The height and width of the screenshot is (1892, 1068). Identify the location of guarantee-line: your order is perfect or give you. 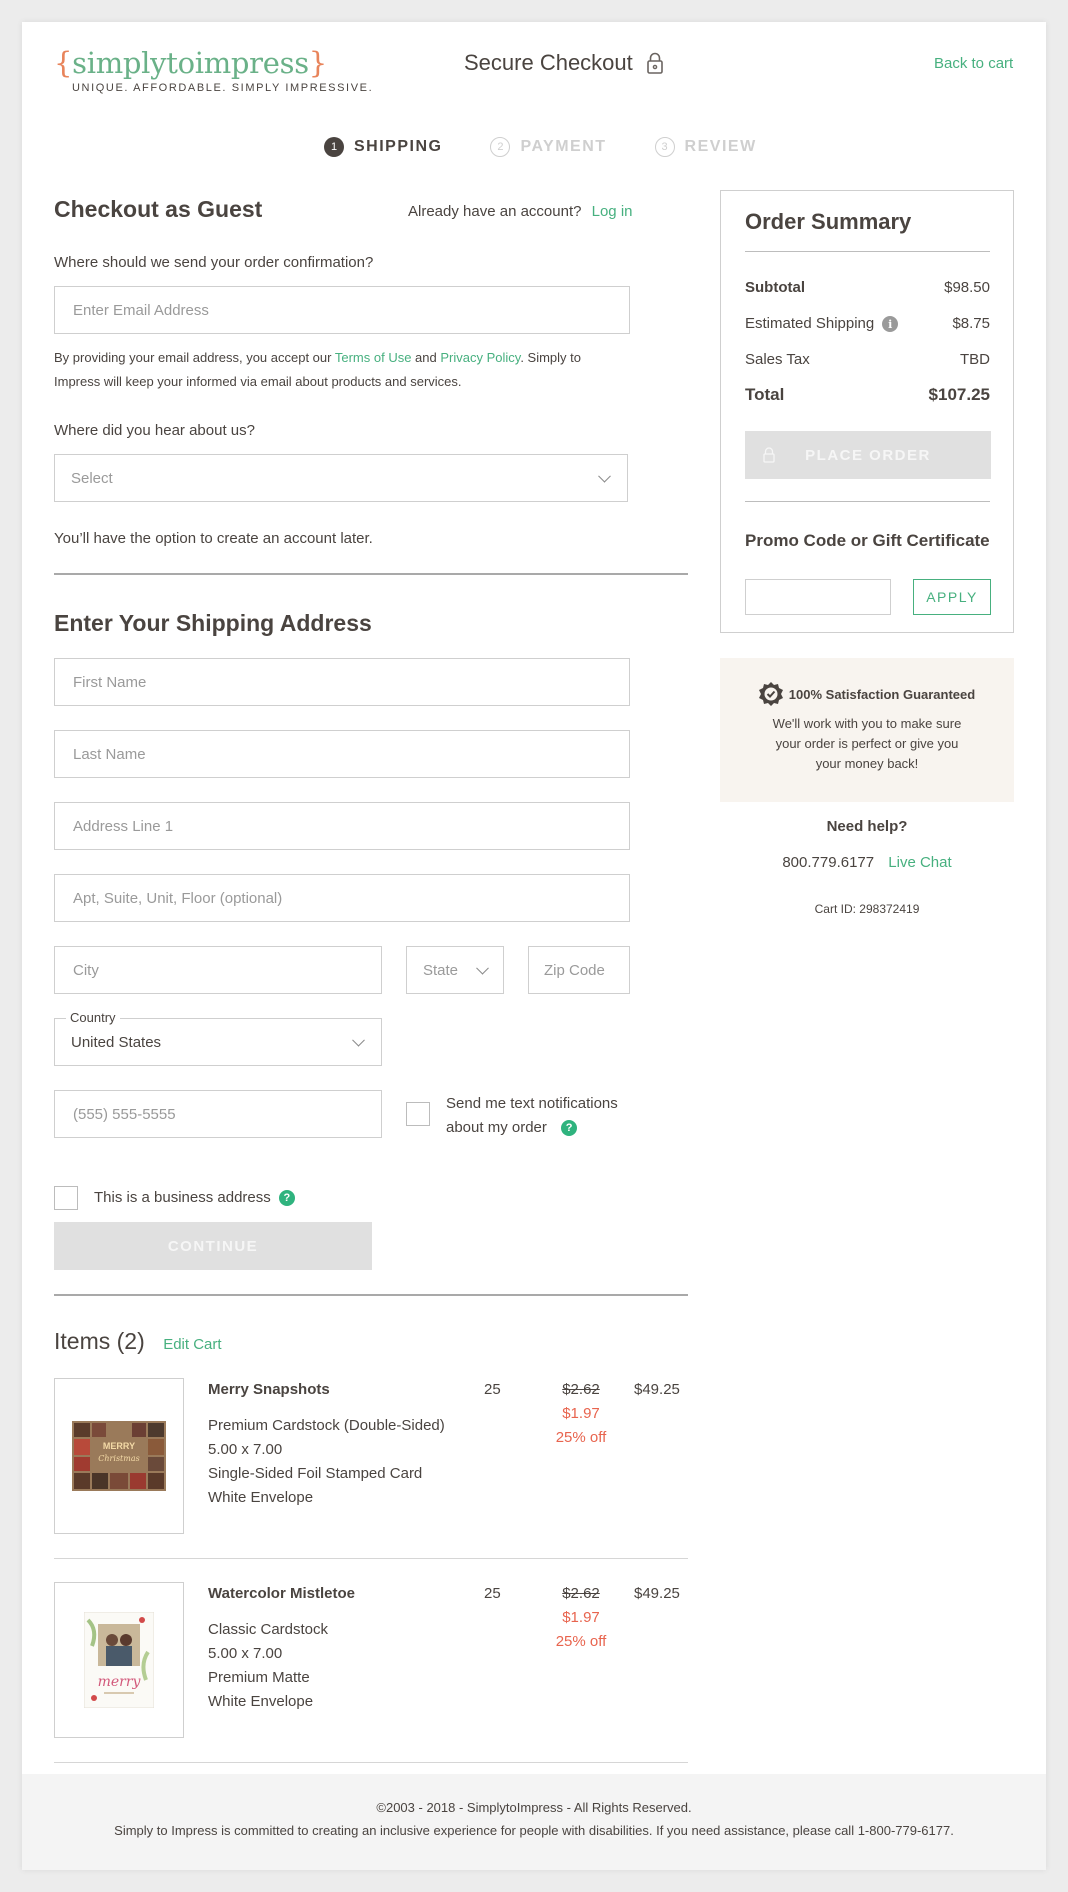
(867, 743).